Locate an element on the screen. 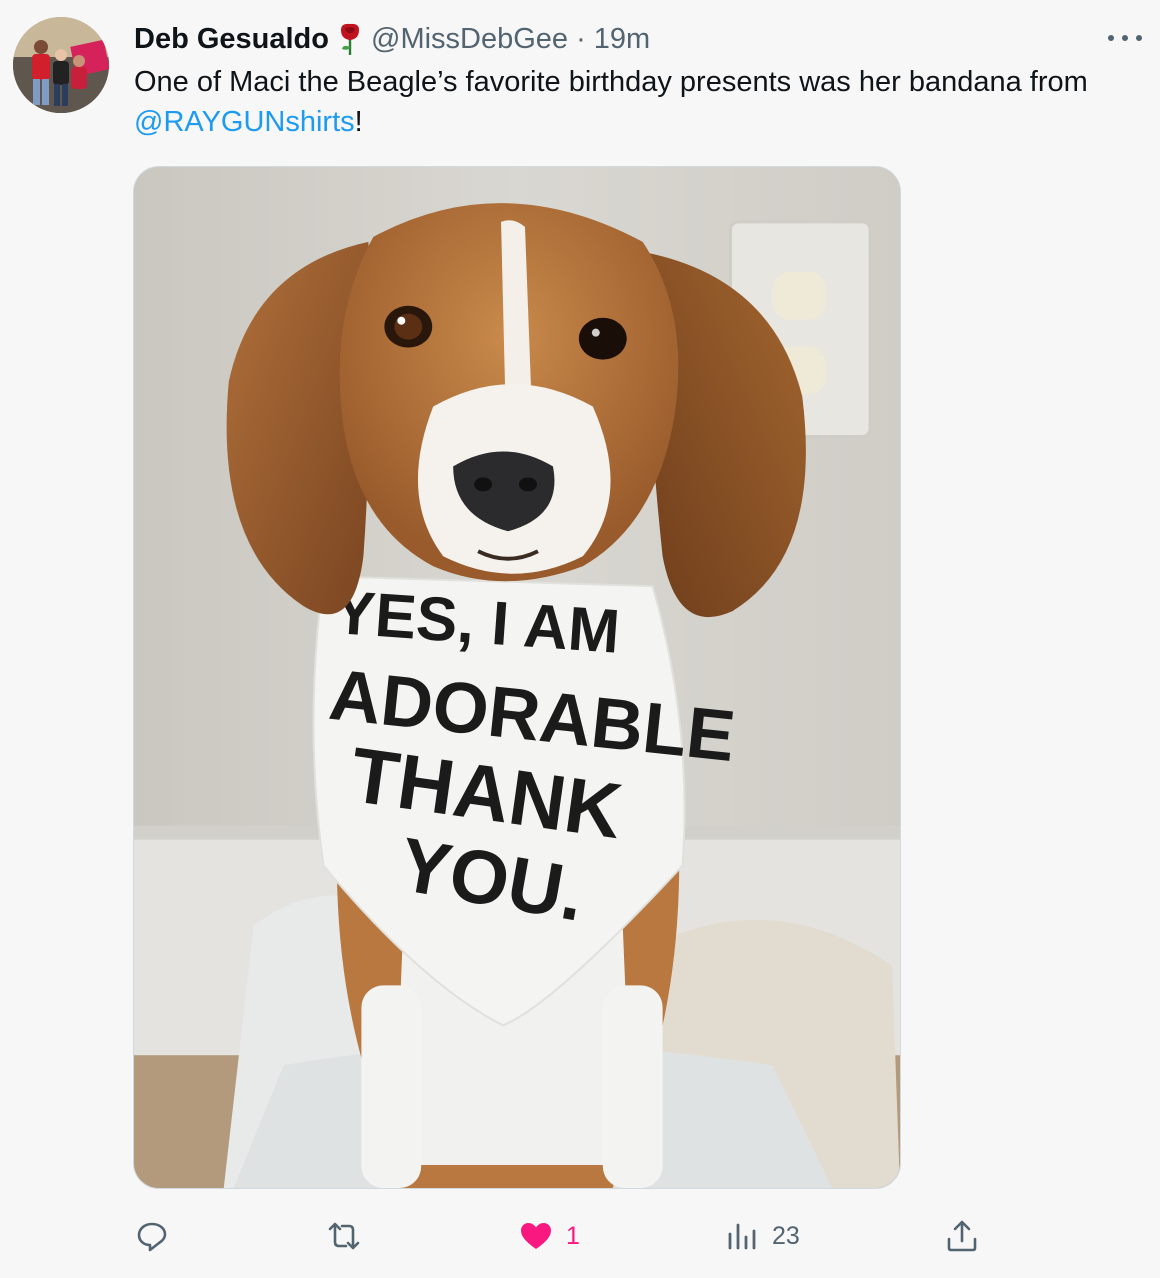 The width and height of the screenshot is (1160, 1278). views-button: 23 is located at coordinates (762, 1236).